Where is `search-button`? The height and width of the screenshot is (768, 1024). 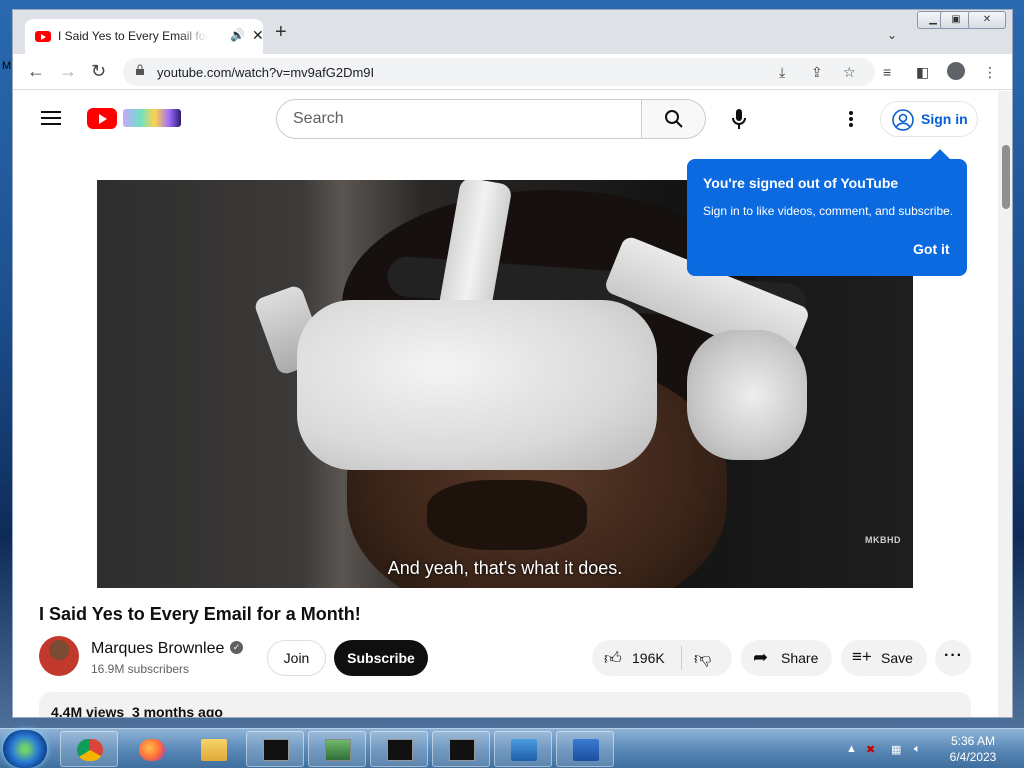
search-button is located at coordinates (674, 119).